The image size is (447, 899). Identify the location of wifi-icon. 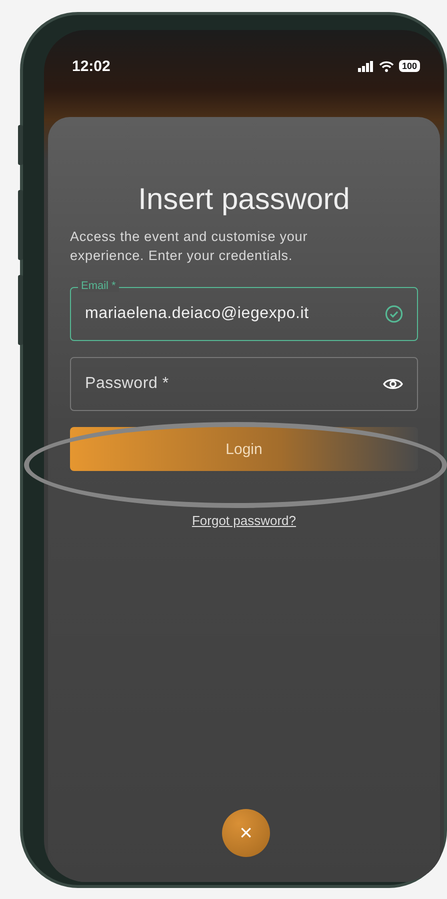
(386, 66).